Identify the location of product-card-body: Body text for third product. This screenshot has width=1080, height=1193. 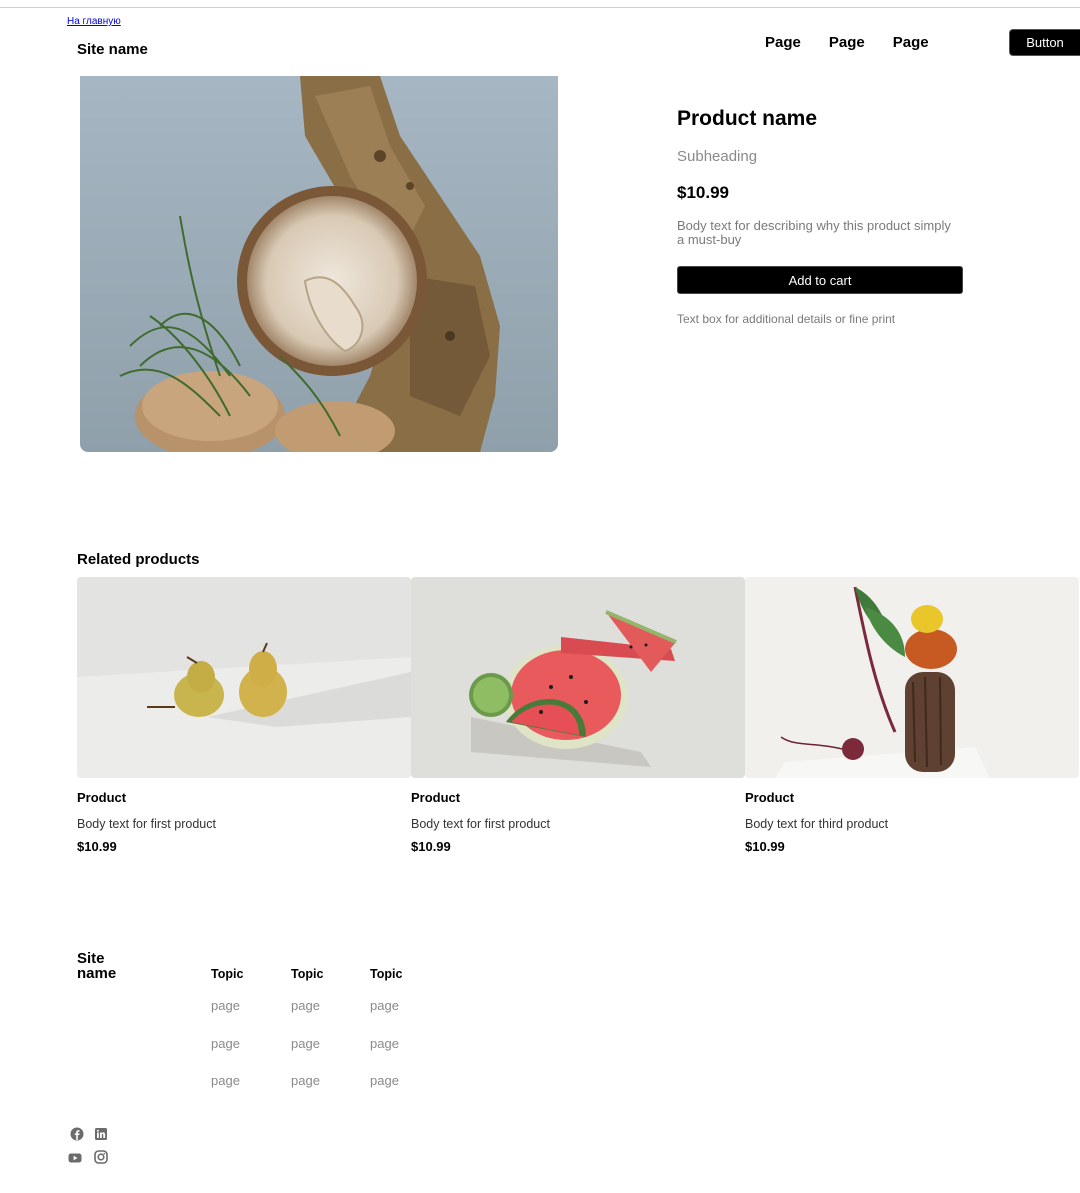
(817, 824).